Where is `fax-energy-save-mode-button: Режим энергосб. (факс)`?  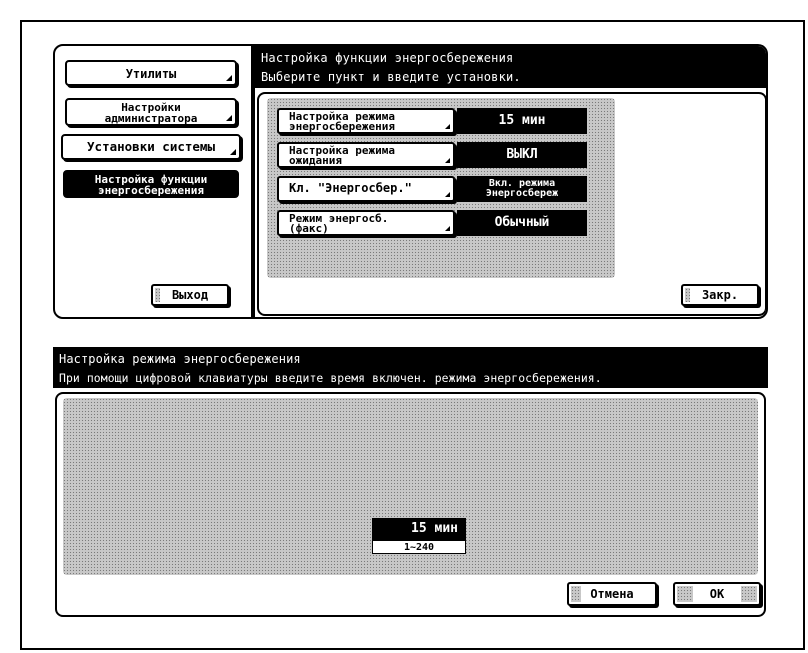 fax-energy-save-mode-button: Режим энергосб. (факс) is located at coordinates (366, 223).